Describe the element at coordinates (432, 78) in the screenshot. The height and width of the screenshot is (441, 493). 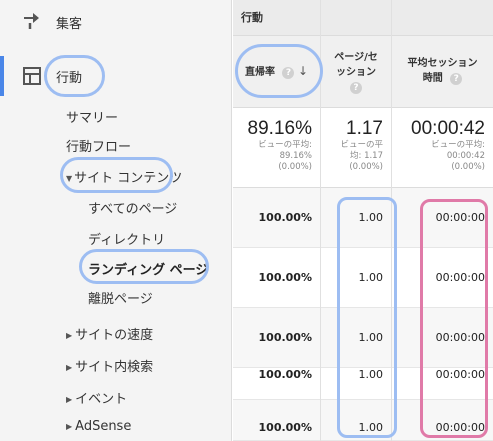
I see `column-header-label: 時間` at that location.